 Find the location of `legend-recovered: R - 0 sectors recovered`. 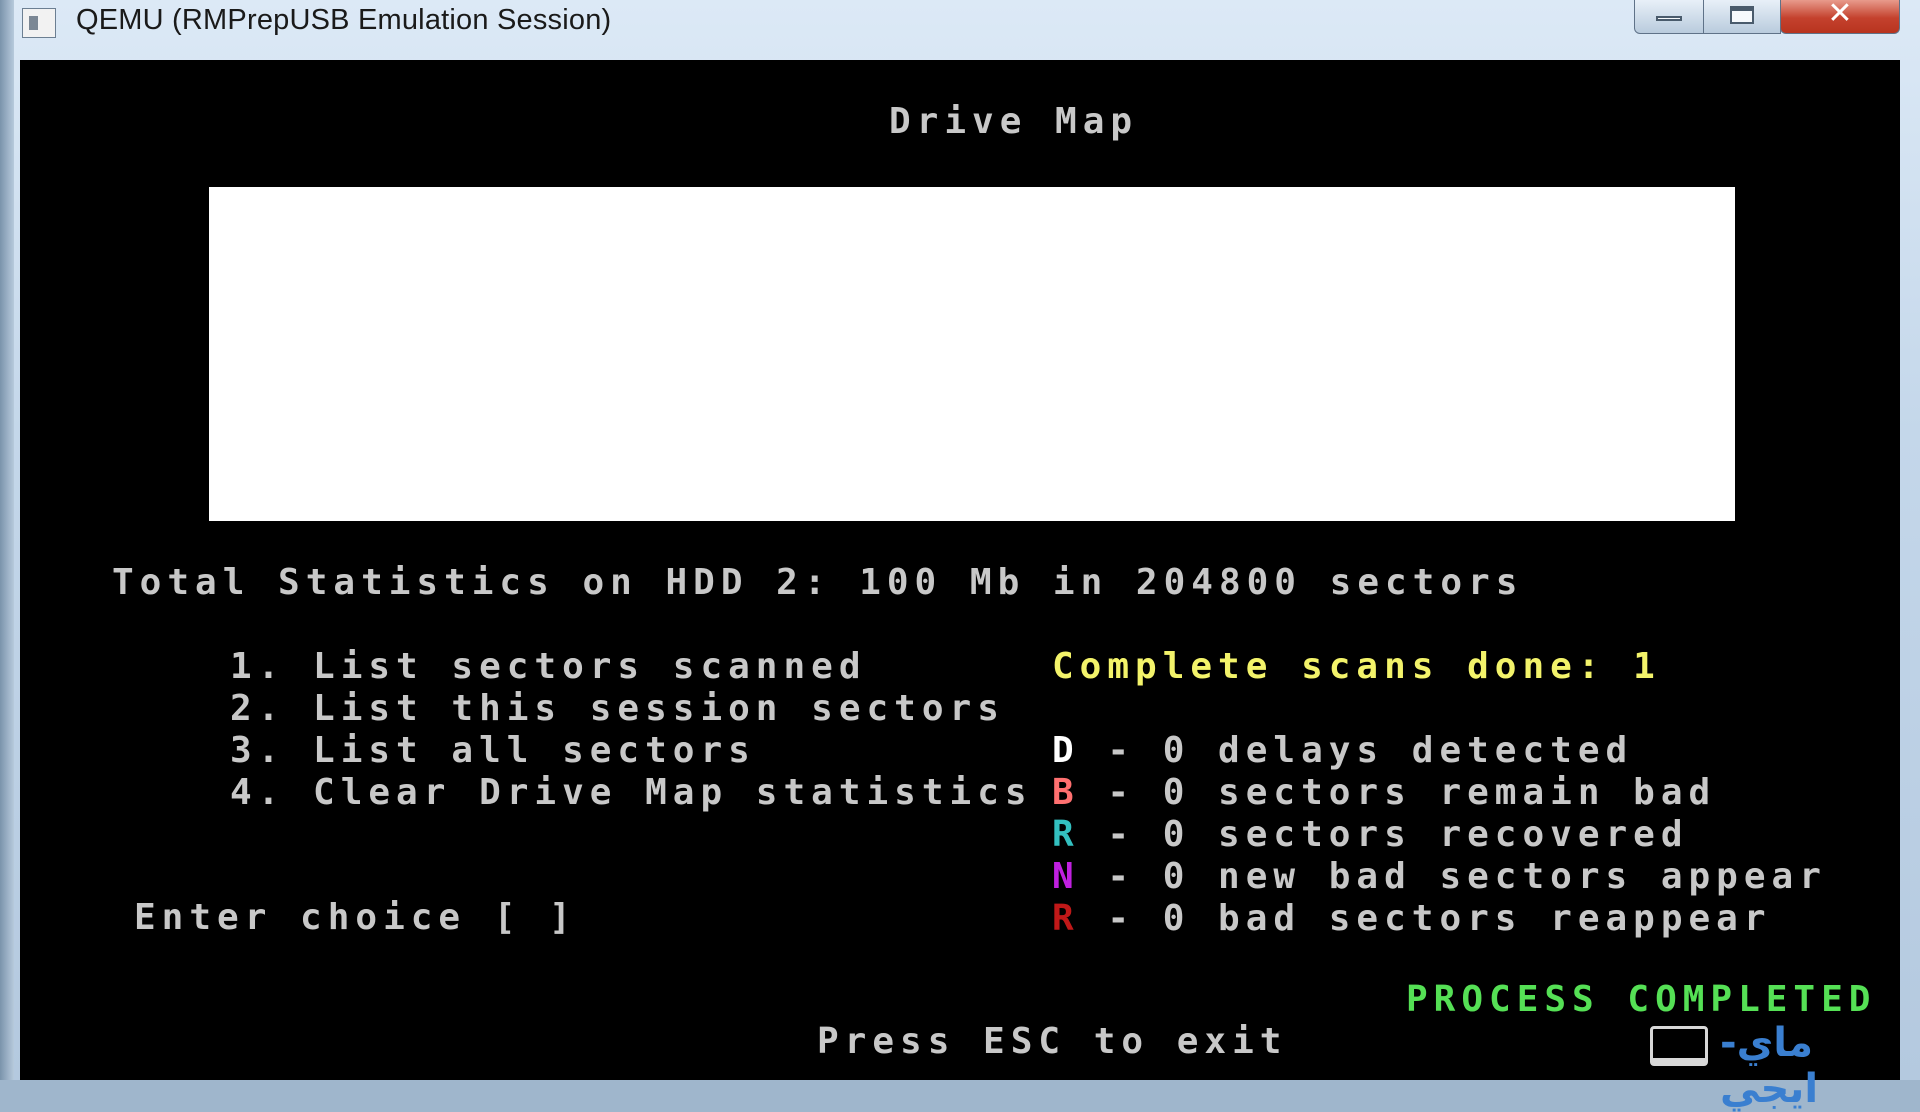

legend-recovered: R - 0 sectors recovered is located at coordinates (1370, 835).